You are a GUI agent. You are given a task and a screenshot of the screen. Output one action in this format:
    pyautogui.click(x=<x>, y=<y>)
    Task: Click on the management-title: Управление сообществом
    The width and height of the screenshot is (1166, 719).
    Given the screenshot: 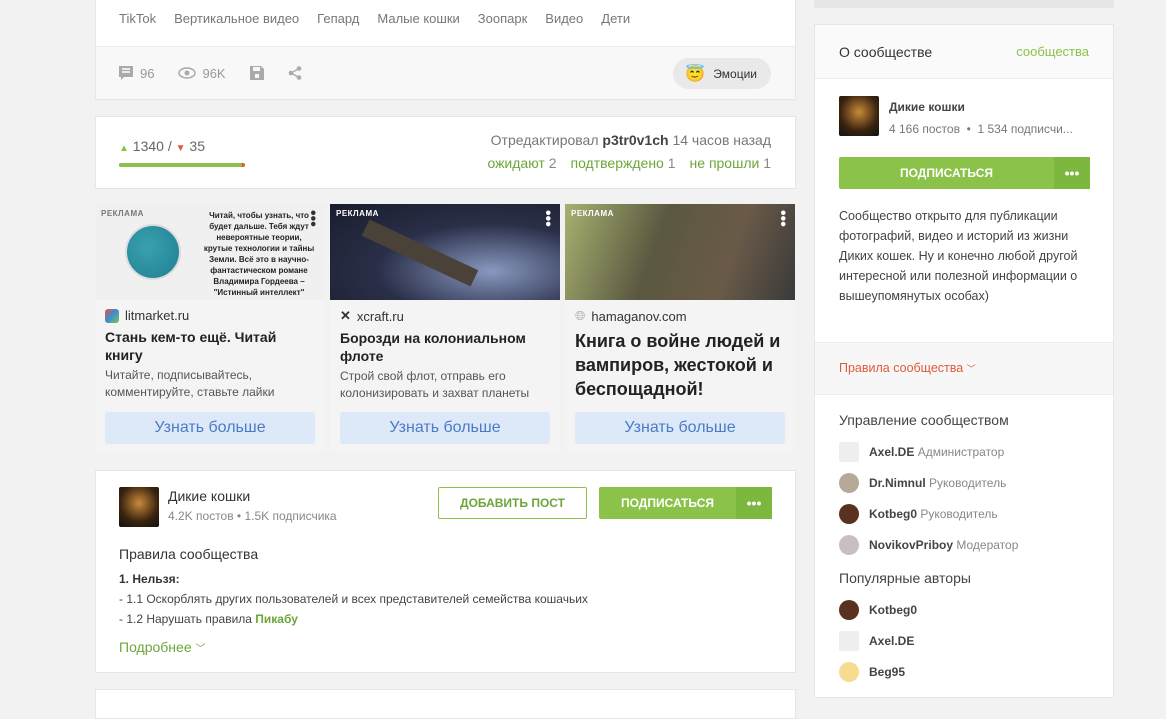 What is the action you would take?
    pyautogui.click(x=924, y=420)
    